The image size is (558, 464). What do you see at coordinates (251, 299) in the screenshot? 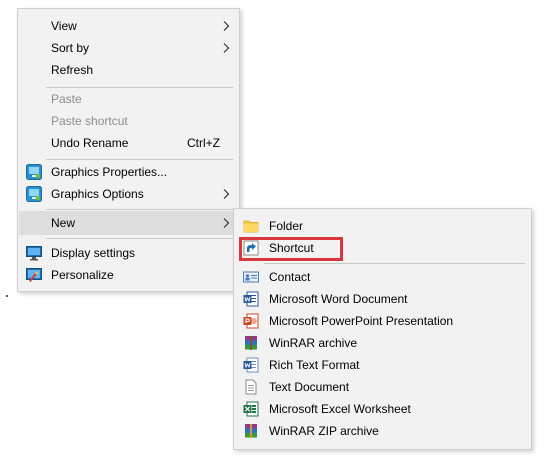
I see `word-document-icon` at bounding box center [251, 299].